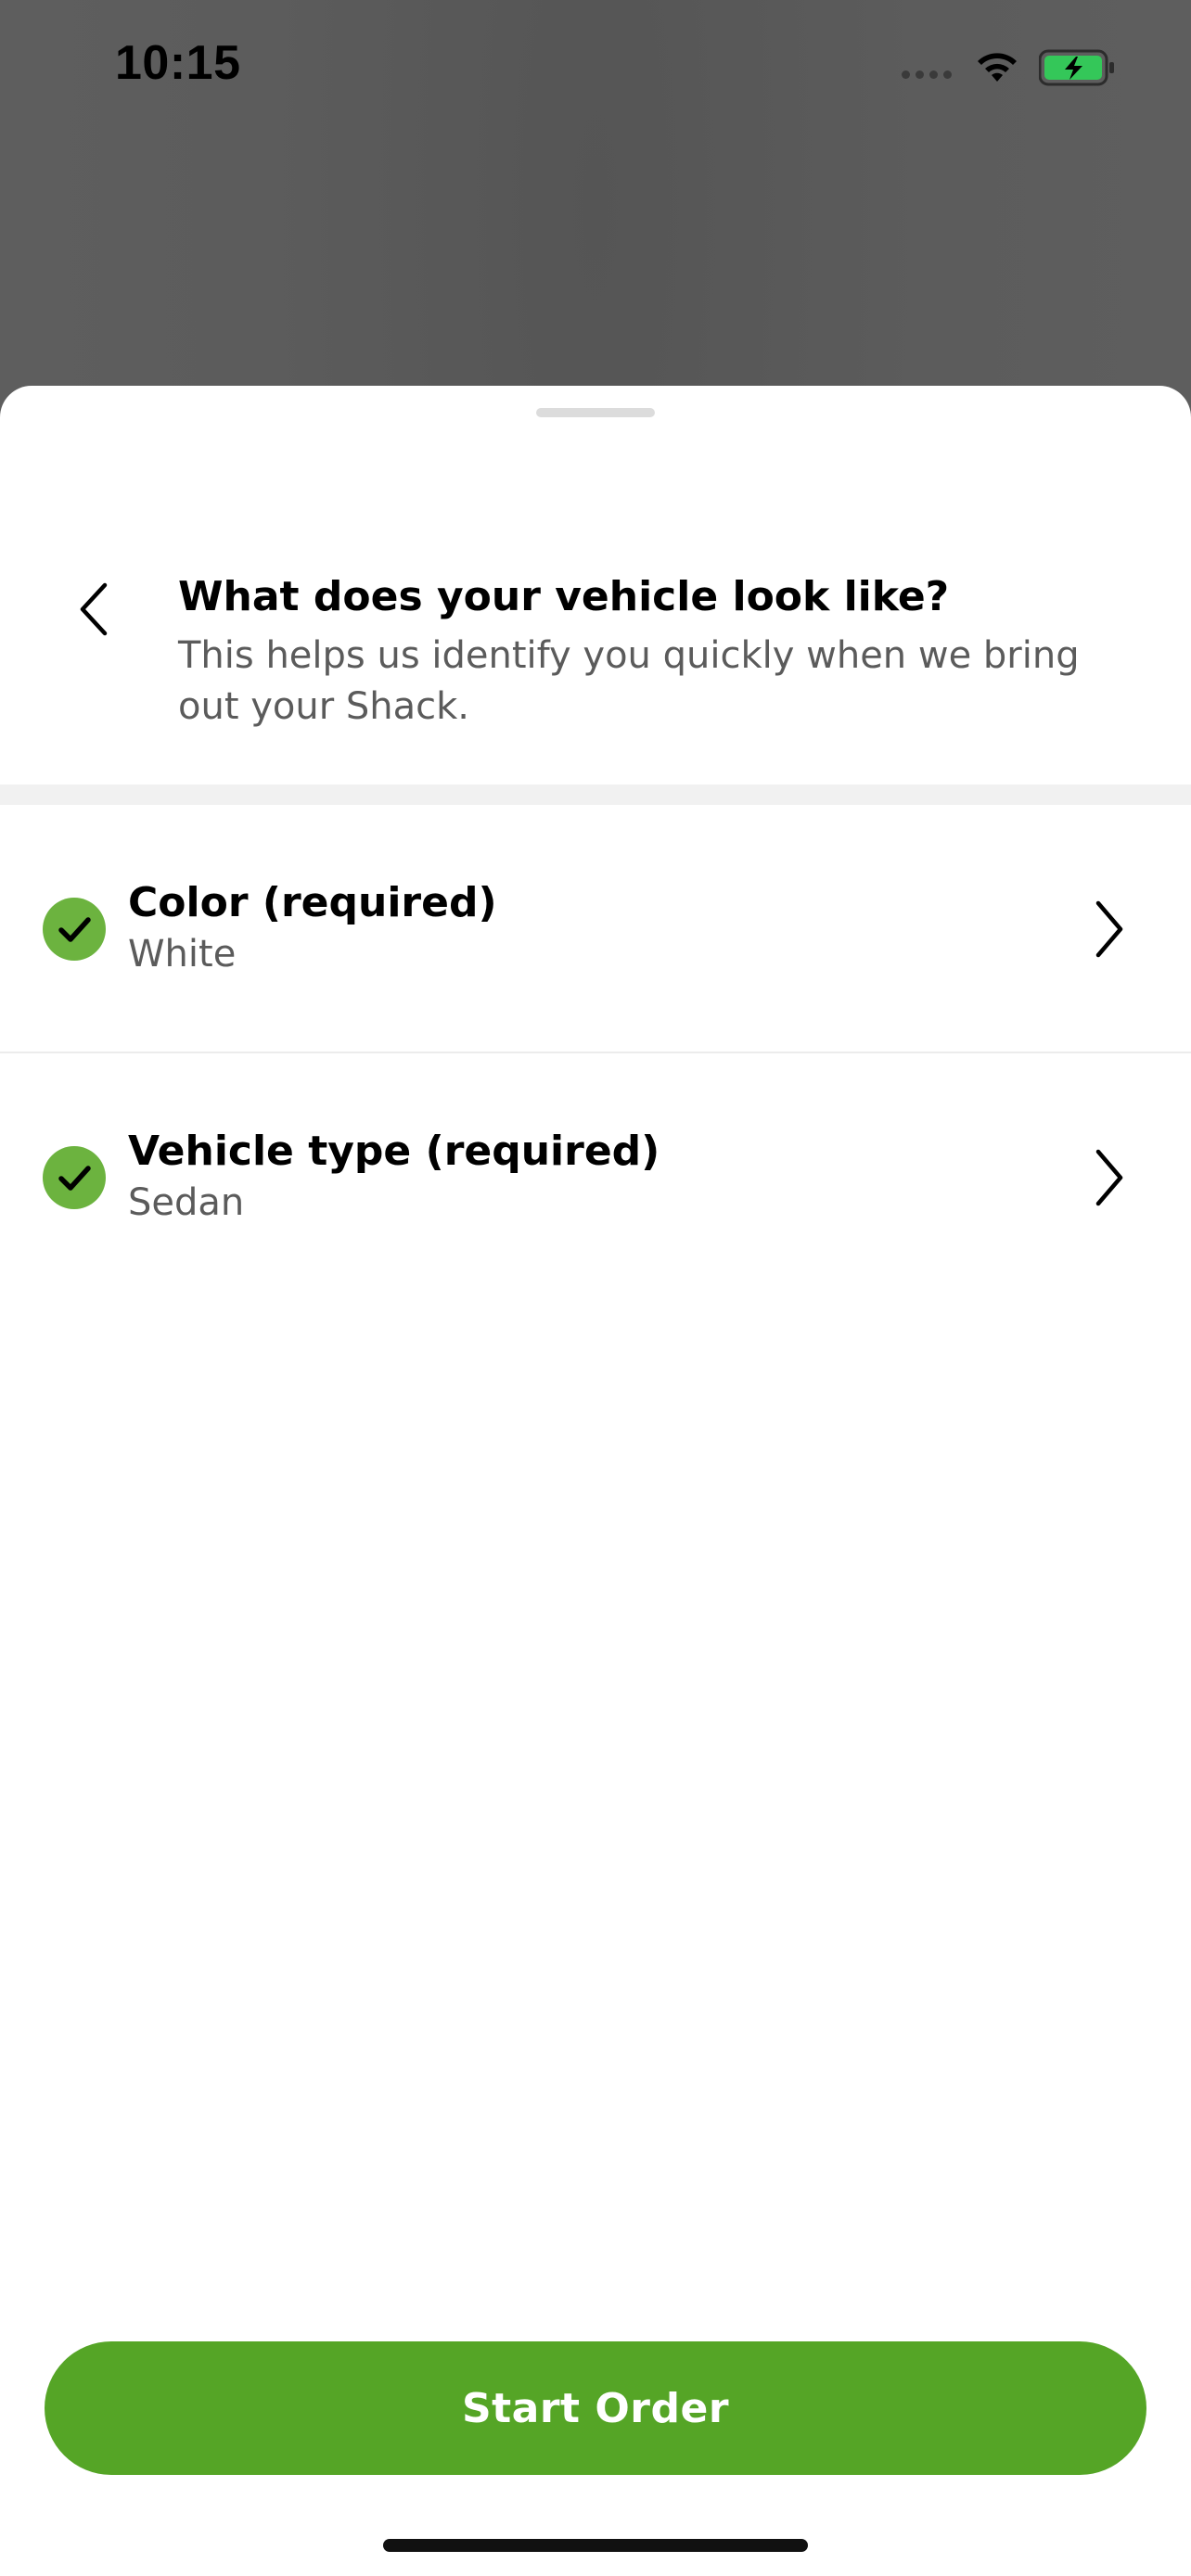  I want to click on vehicle-type-option-row: Vehicle type (required) Sedan, so click(595, 1176).